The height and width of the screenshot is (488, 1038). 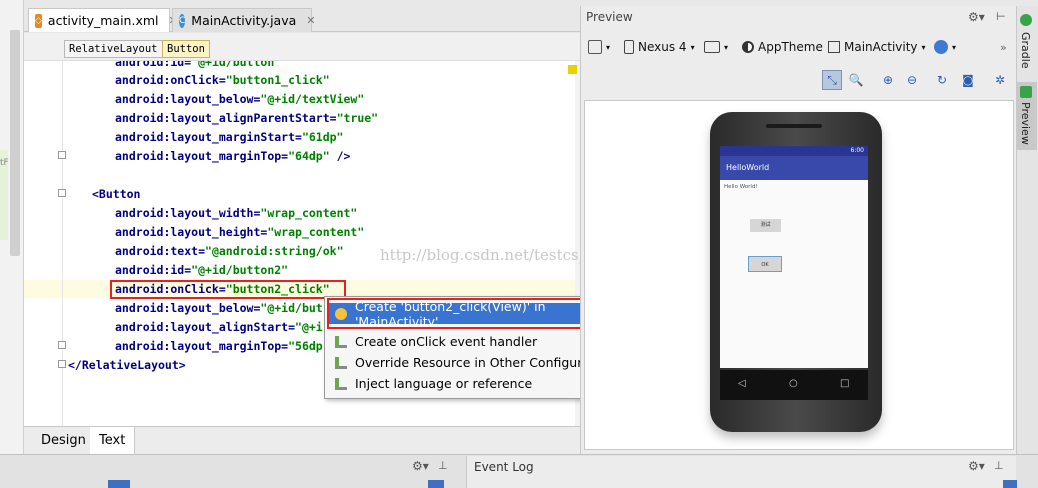 I want to click on device-config-button: ▾, so click(x=599, y=47).